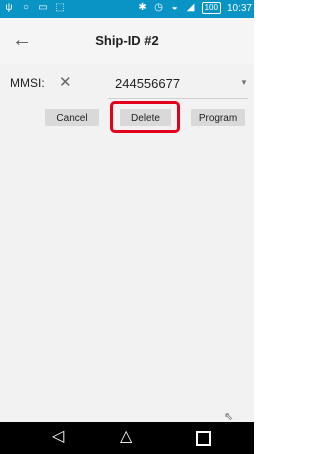 The height and width of the screenshot is (454, 320). I want to click on mmsi-row: MMSI: ✕ 244556677 ▼, so click(127, 85).